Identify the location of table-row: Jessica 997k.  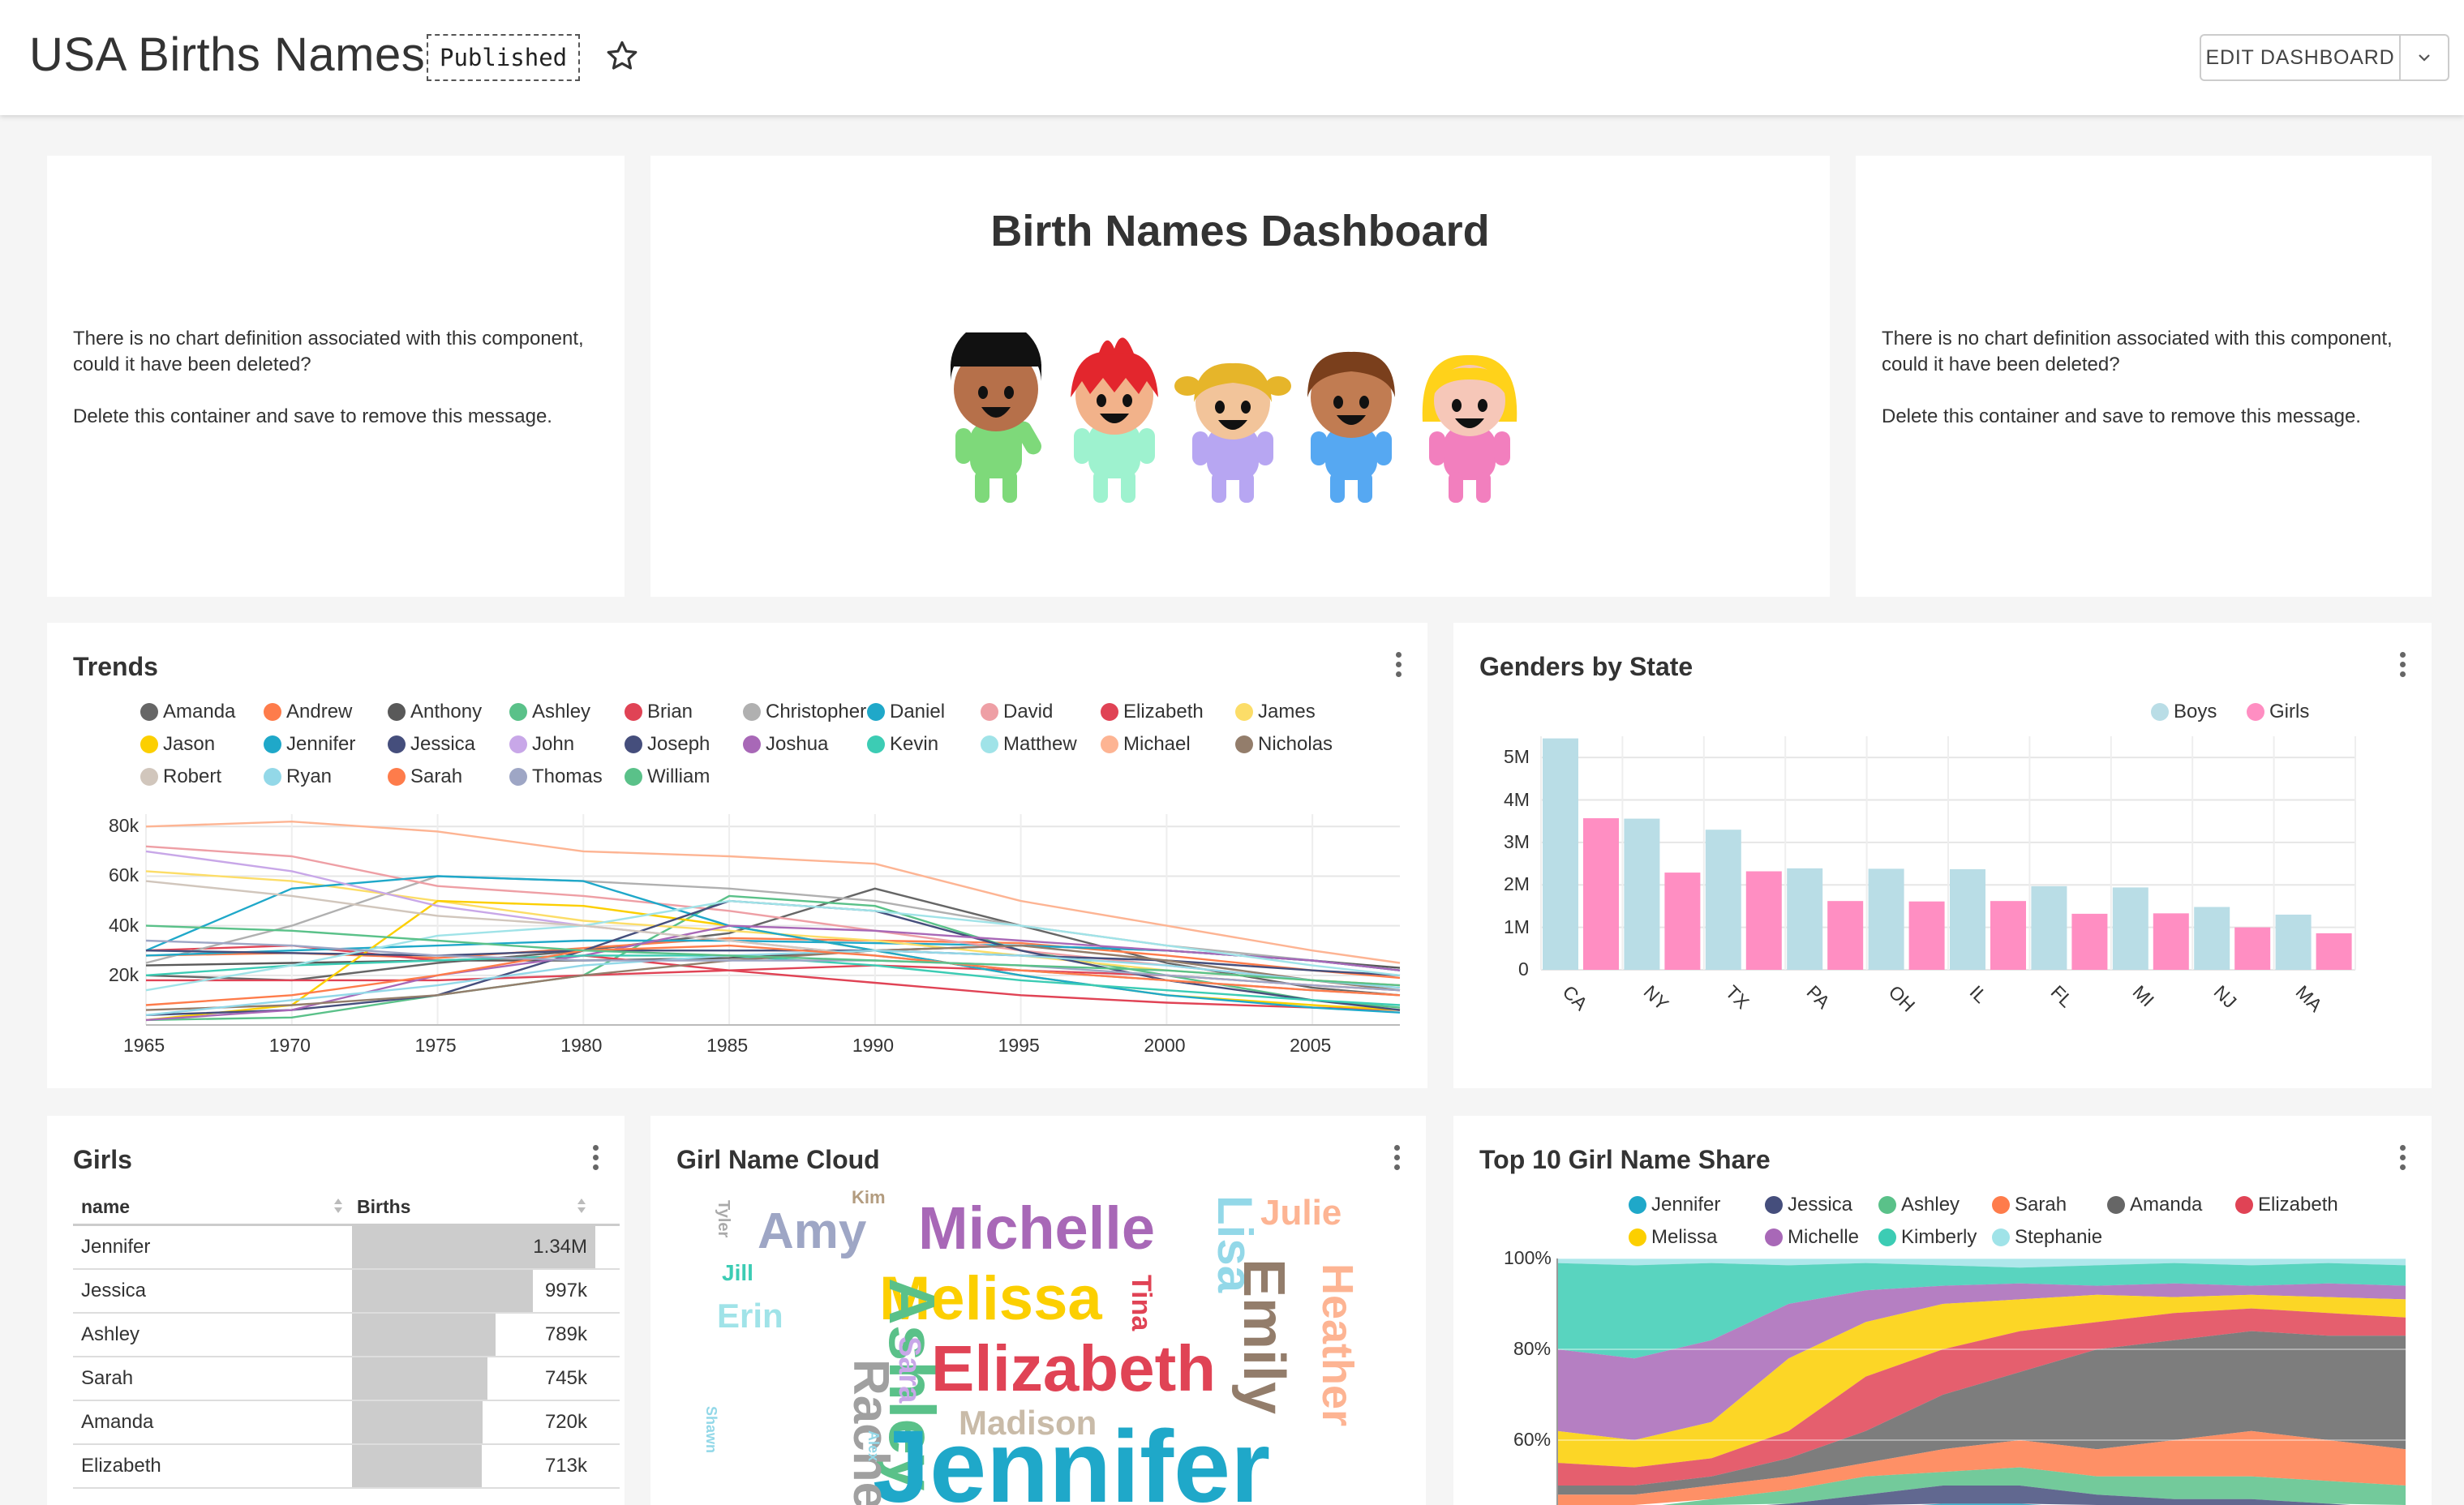
(346, 1292).